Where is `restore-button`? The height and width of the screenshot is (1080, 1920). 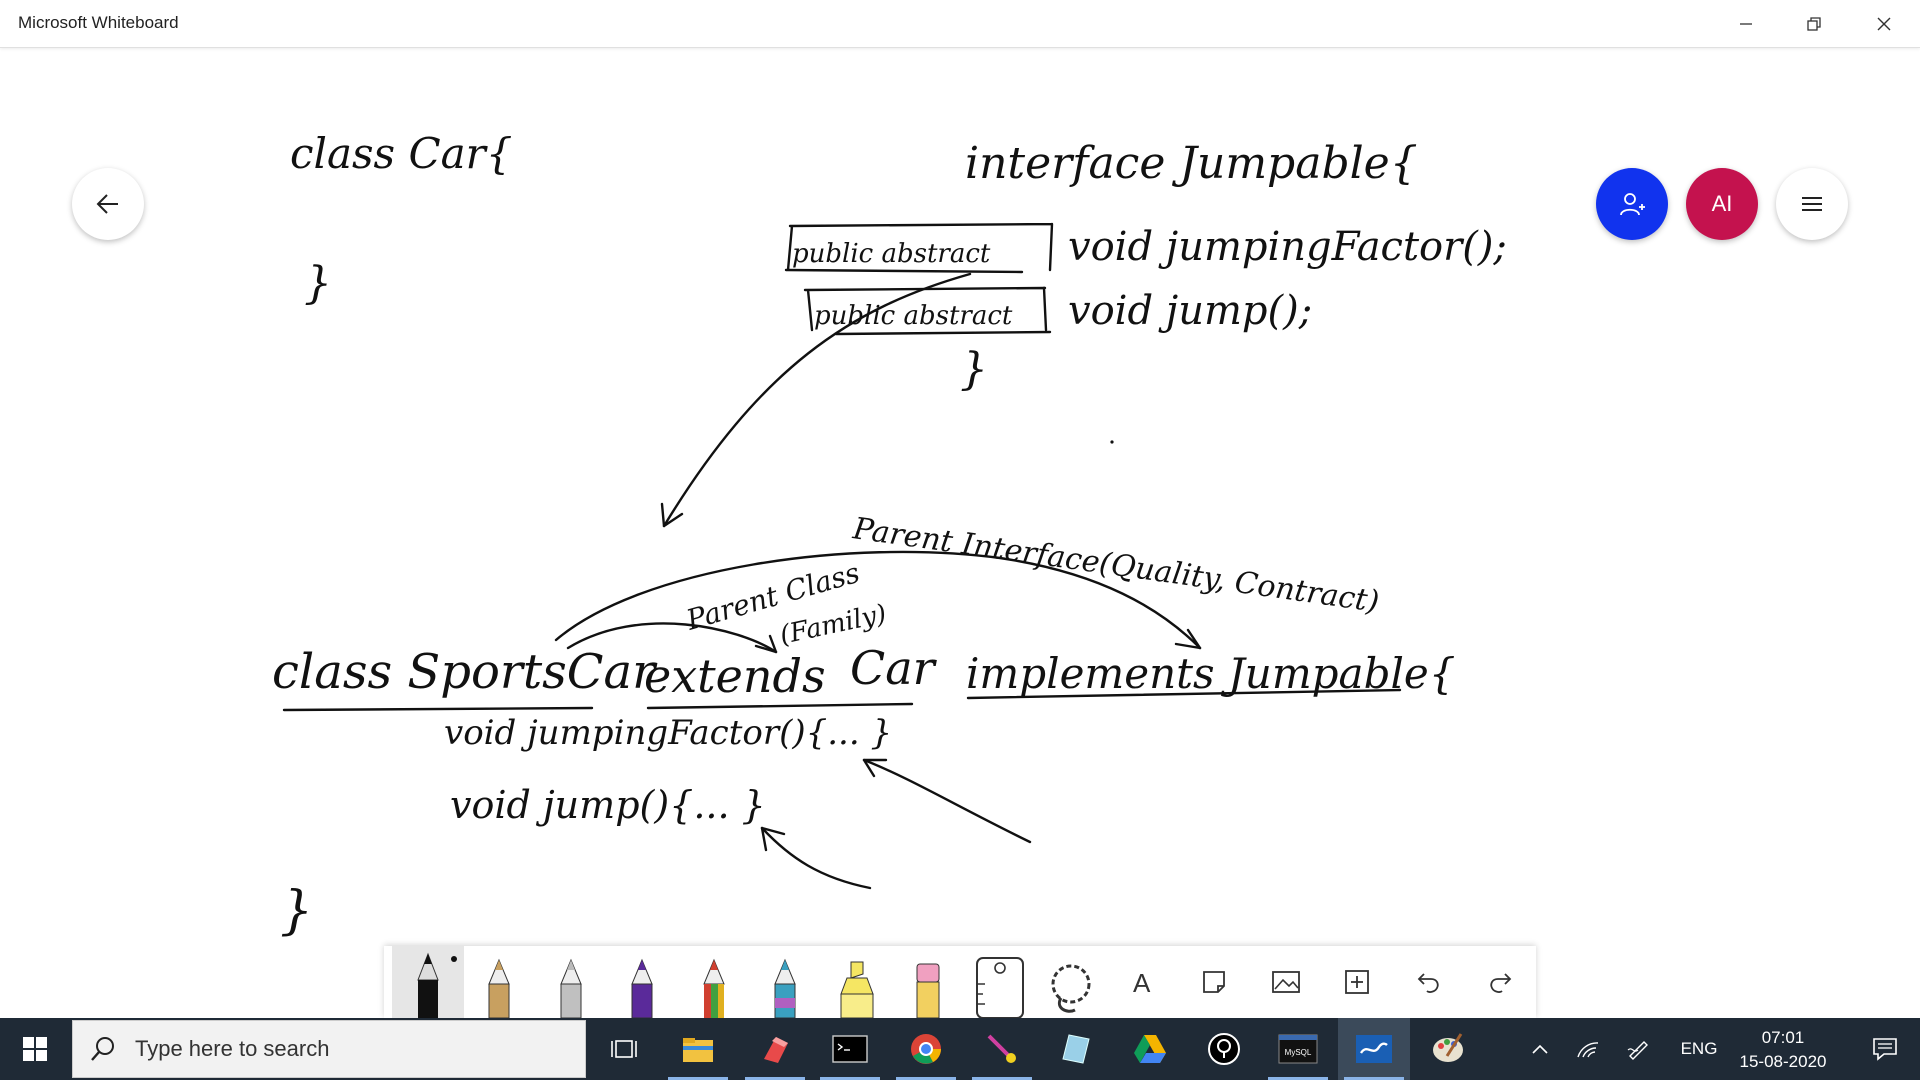
restore-button is located at coordinates (1814, 24).